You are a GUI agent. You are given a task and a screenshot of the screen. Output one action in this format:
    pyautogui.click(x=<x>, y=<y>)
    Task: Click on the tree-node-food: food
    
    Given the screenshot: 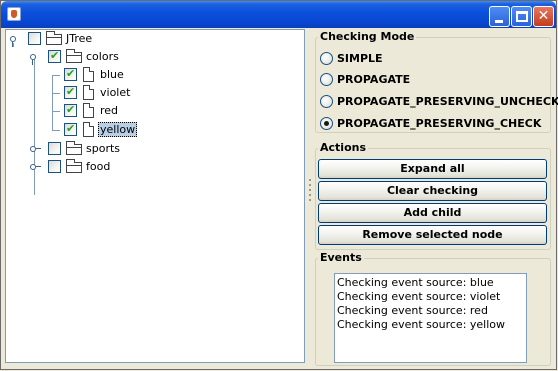 What is the action you would take?
    pyautogui.click(x=90, y=167)
    